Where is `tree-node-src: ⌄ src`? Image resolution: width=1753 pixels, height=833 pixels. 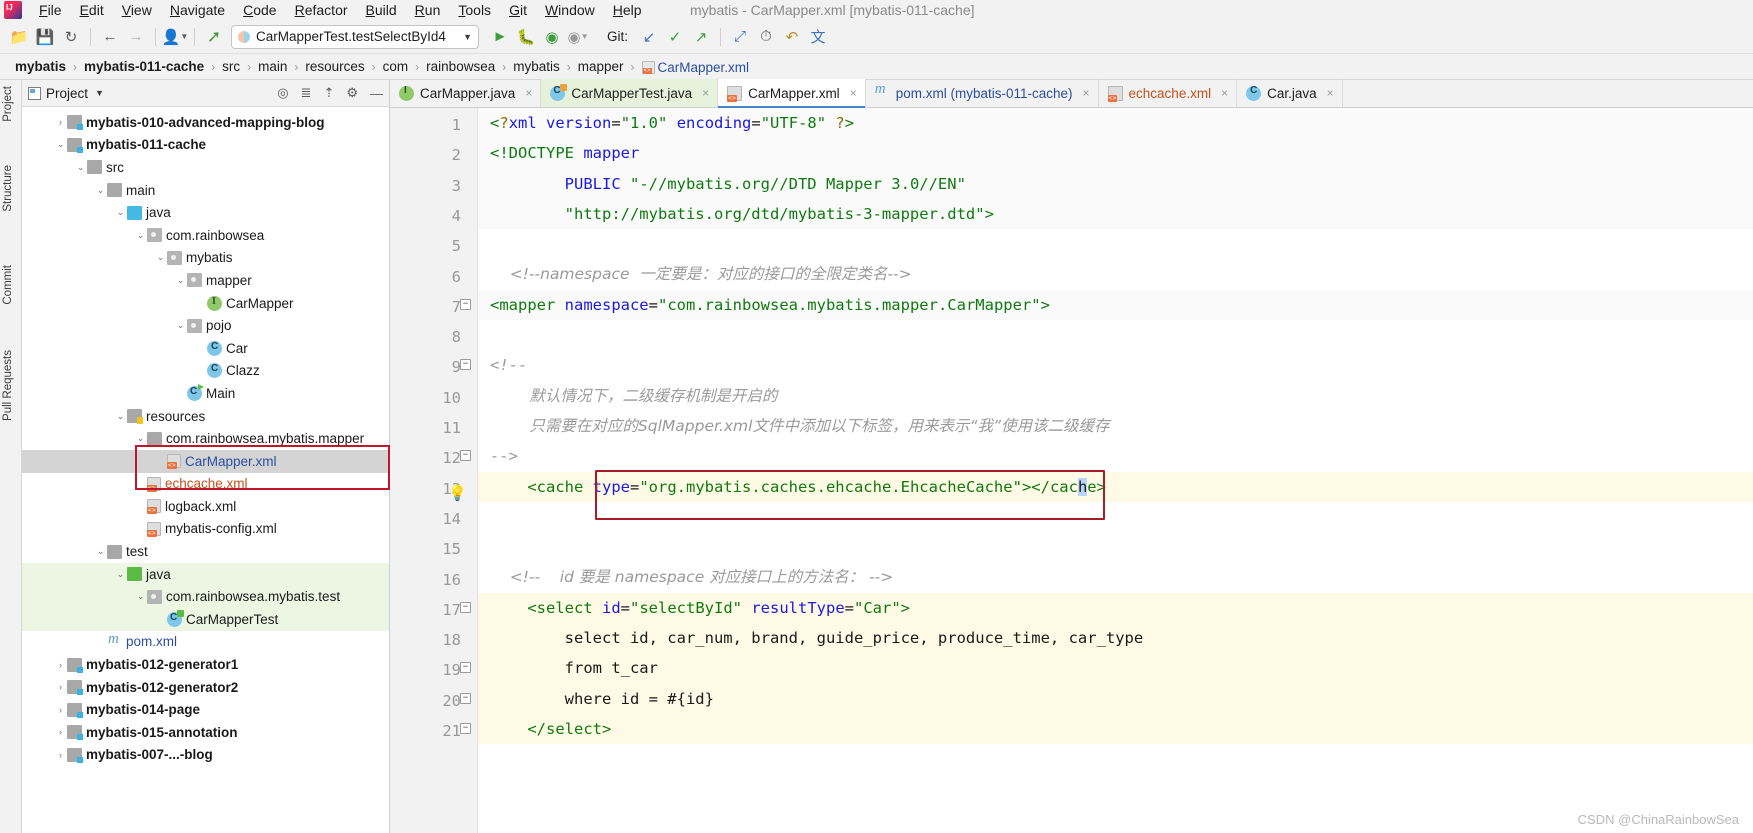 tree-node-src: ⌄ src is located at coordinates (205, 167).